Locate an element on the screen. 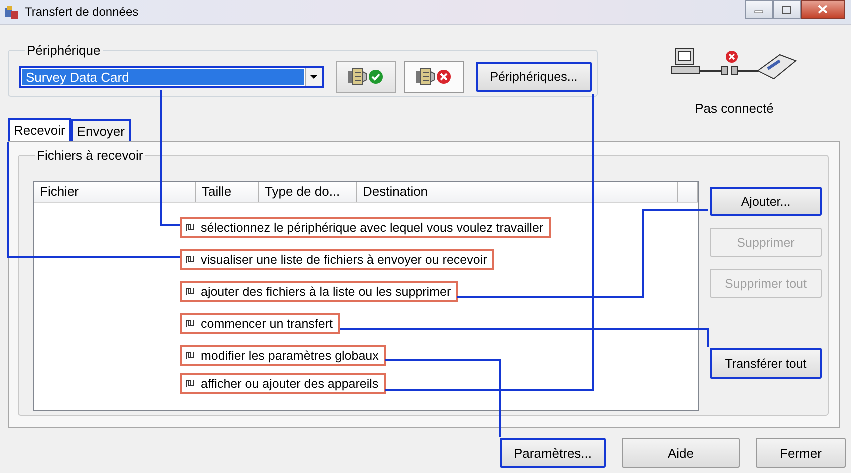 The image size is (851, 473). dialog-button: Fermer is located at coordinates (801, 453).